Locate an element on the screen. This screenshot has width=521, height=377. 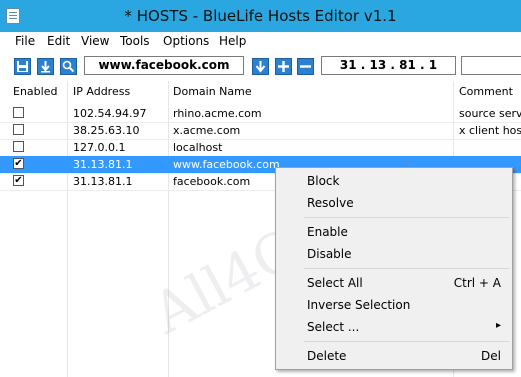
add-icon is located at coordinates (283, 66).